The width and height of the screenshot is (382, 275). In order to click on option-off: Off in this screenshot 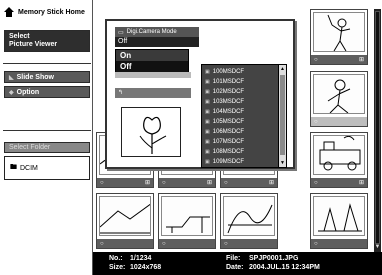, I will do `click(152, 66)`.